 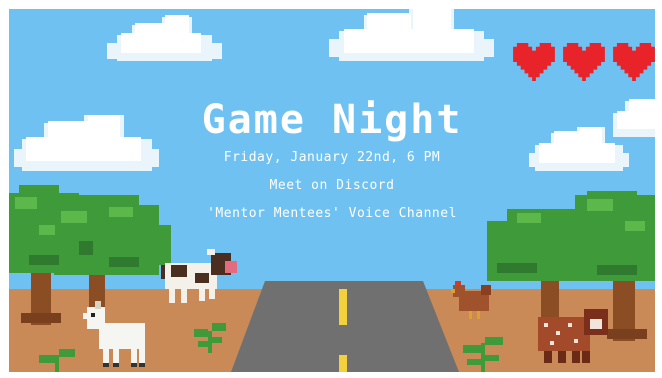 I want to click on cloud-top-left, so click(x=164, y=38).